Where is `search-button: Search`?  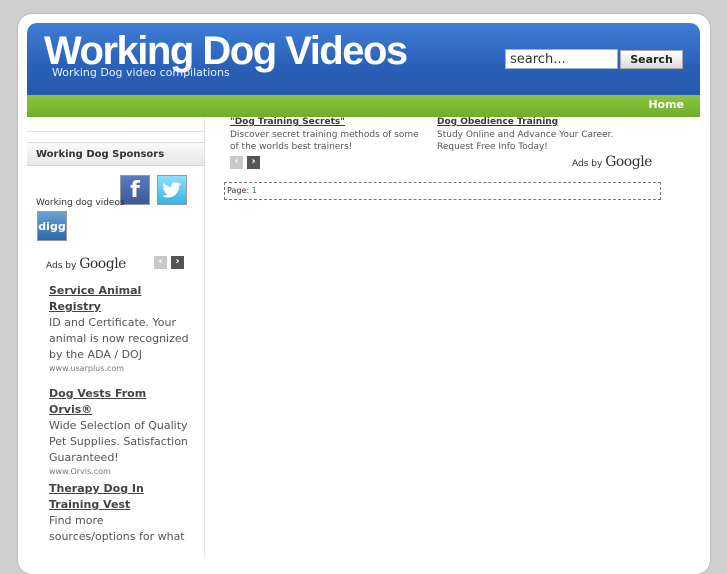 search-button: Search is located at coordinates (651, 59).